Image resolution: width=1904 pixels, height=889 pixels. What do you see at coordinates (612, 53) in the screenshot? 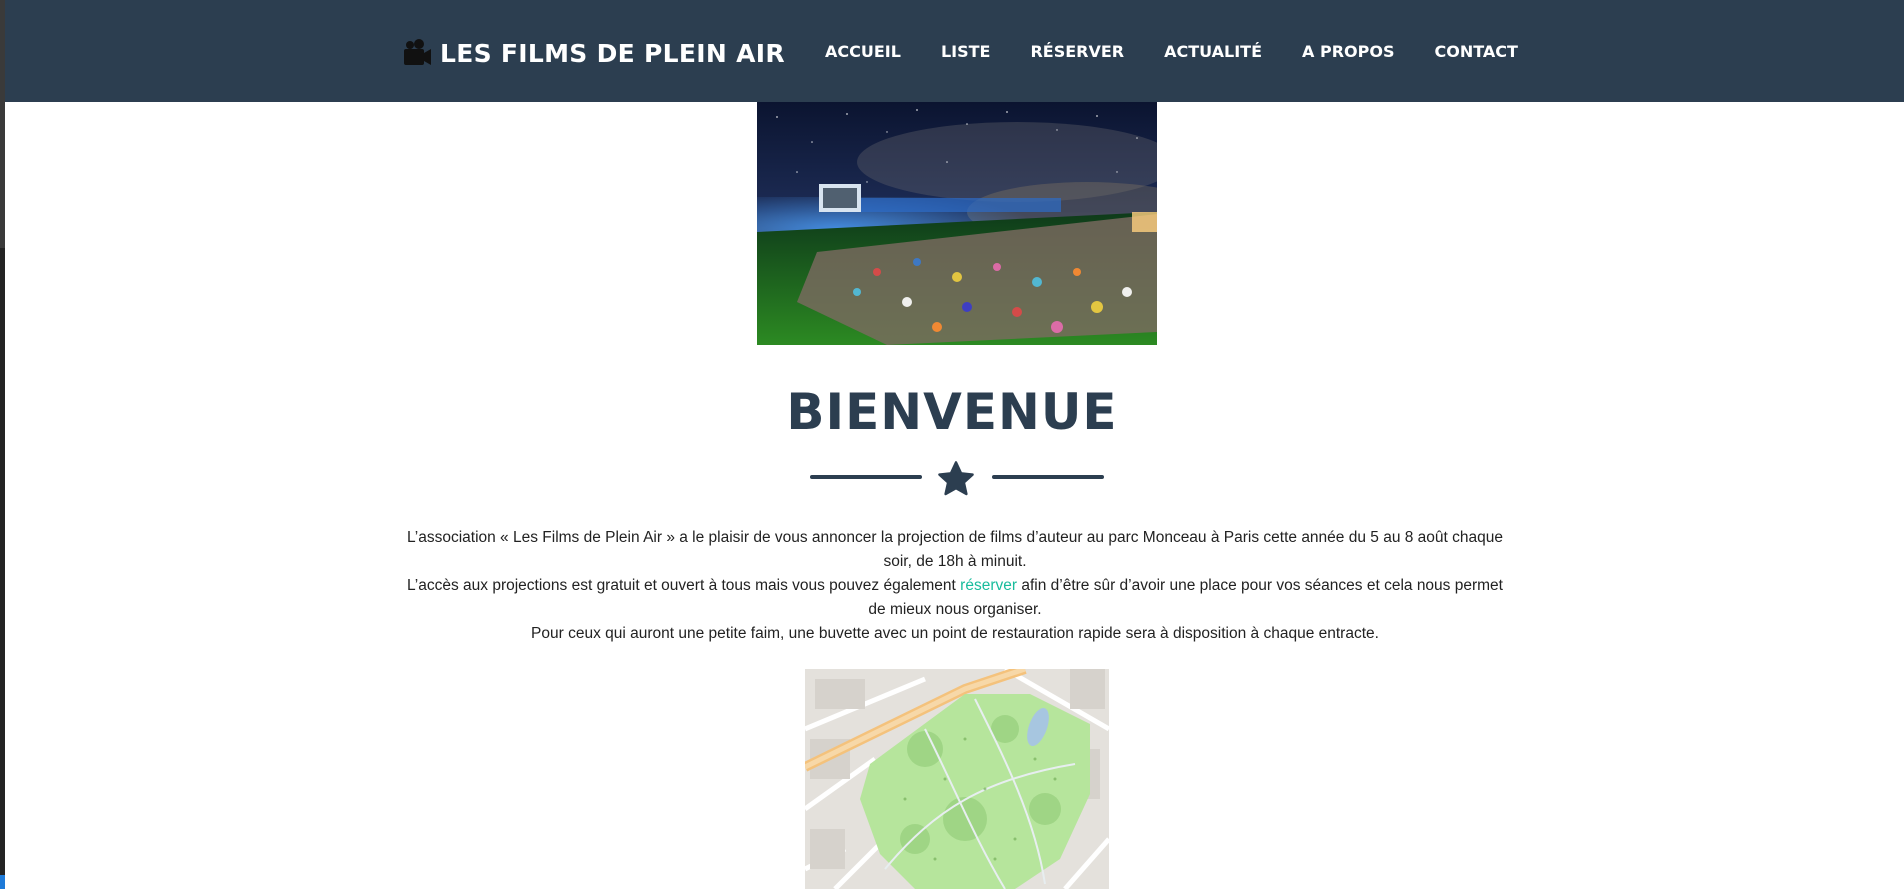
I see `brand-title: LES FILMS DE PLEIN AIR` at bounding box center [612, 53].